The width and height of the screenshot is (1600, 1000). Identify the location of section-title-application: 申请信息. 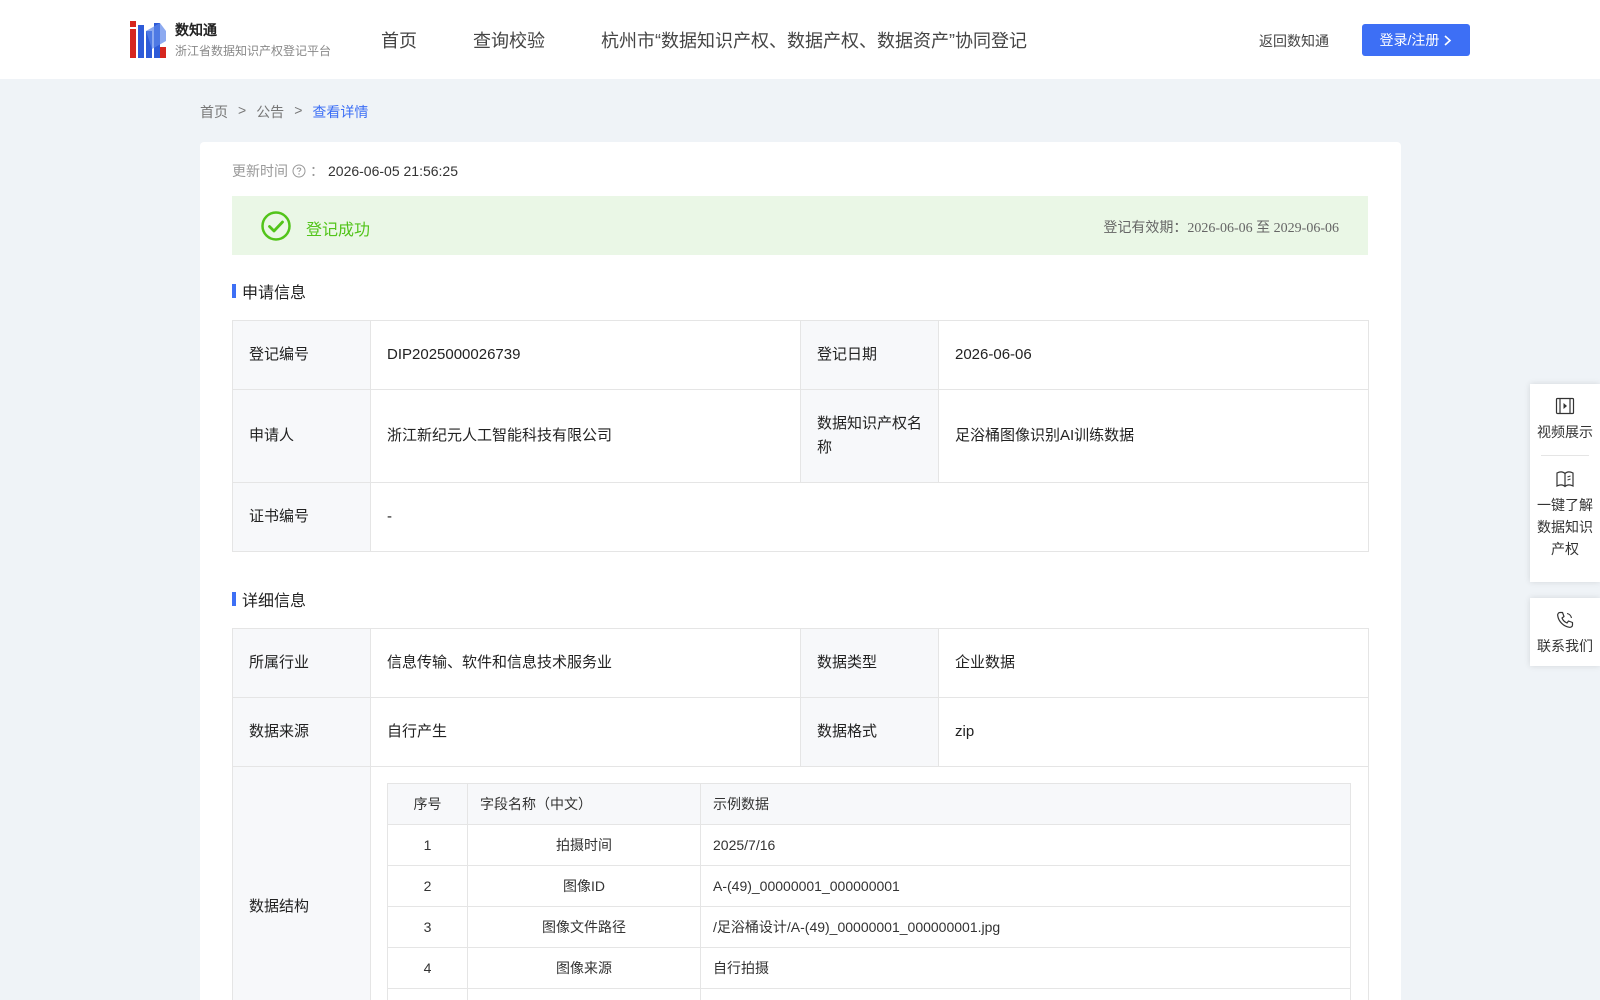
(269, 291).